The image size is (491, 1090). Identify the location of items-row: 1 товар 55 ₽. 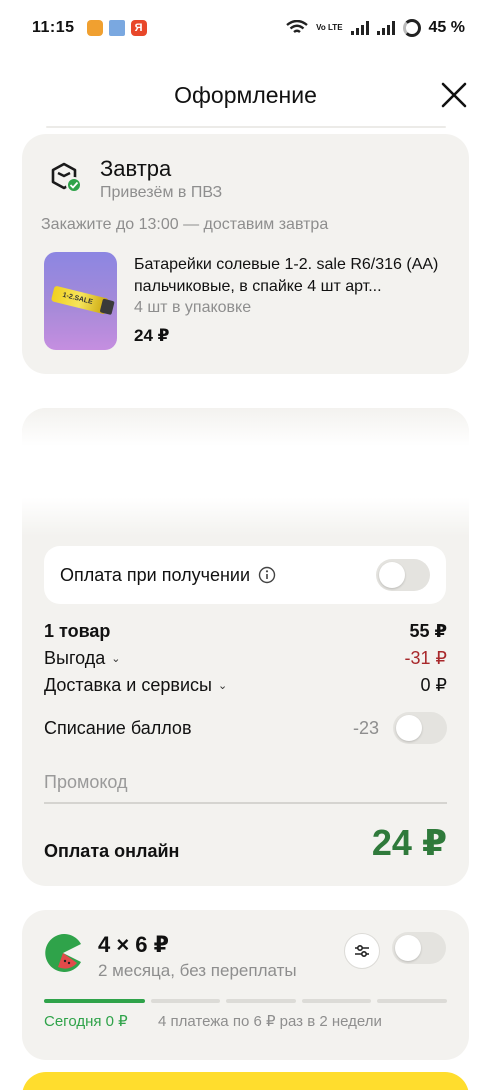
(245, 631).